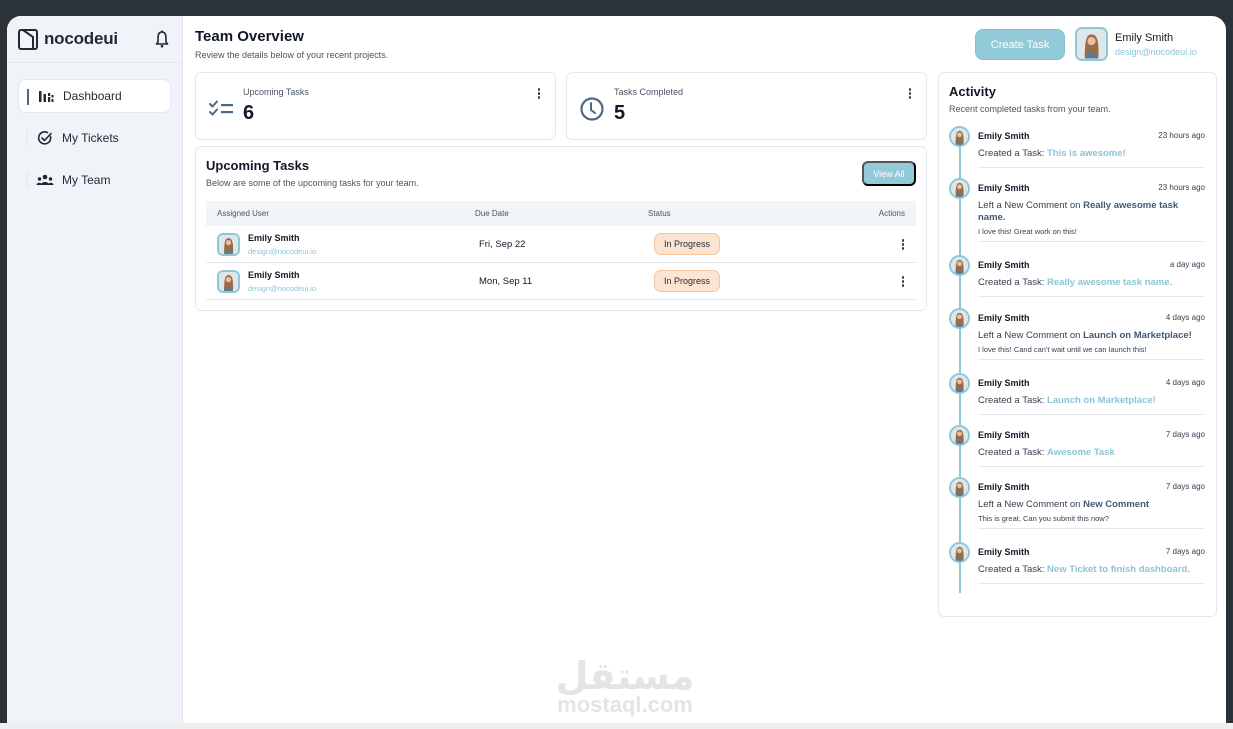  Describe the element at coordinates (746, 106) in the screenshot. I see `stat-card-completed: Tasks Completed 5` at that location.